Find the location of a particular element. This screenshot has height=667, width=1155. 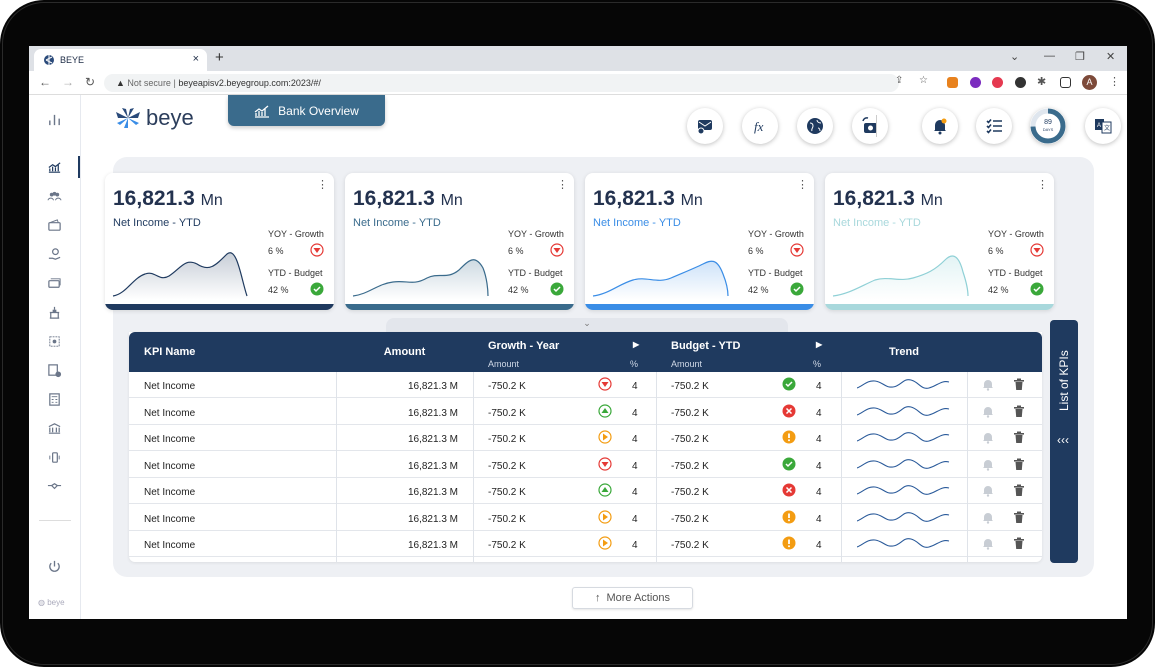

sidebar-item-cards is located at coordinates (54, 283).